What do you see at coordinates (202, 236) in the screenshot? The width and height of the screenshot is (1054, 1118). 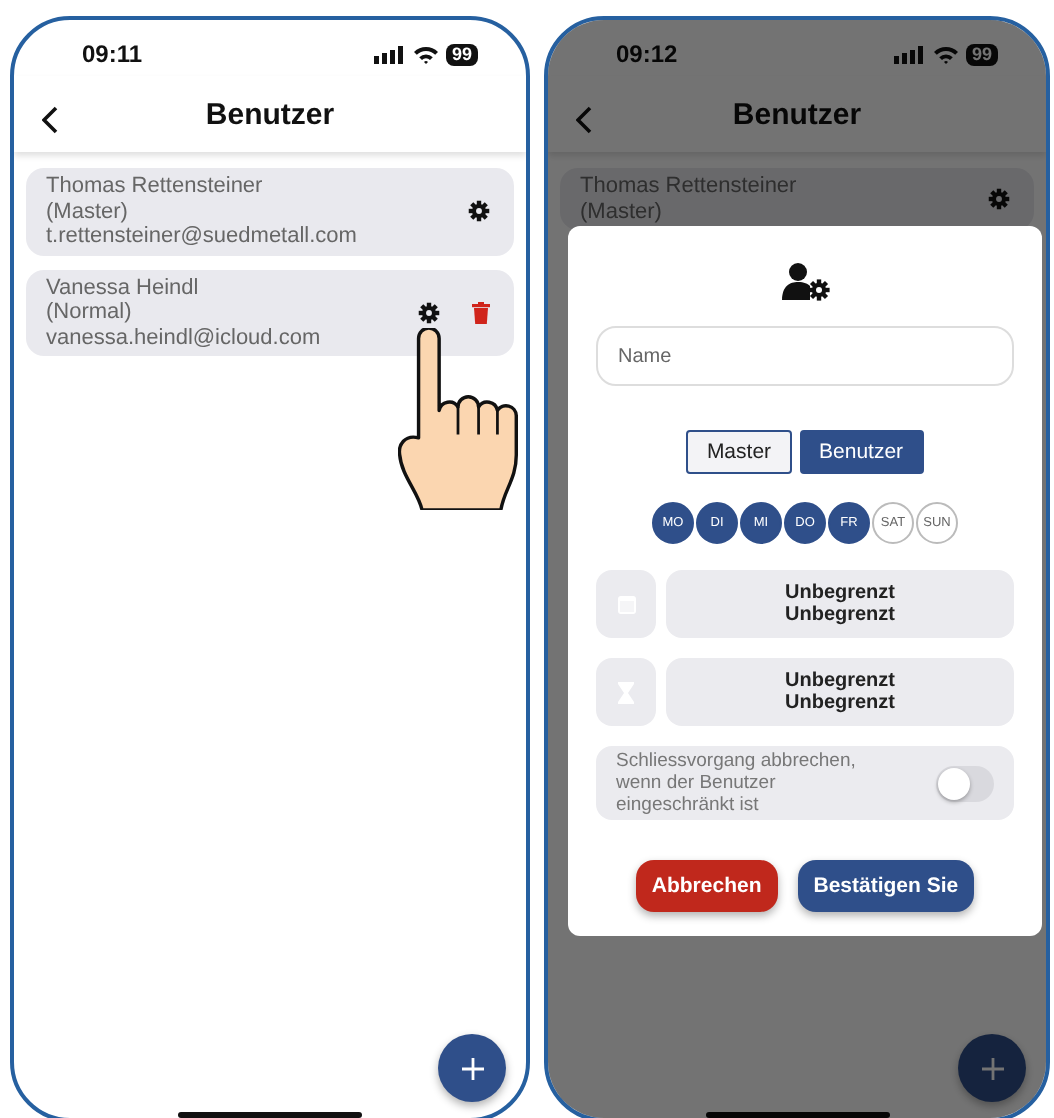 I see `user-email: t.rettensteiner@suedmetall.com` at bounding box center [202, 236].